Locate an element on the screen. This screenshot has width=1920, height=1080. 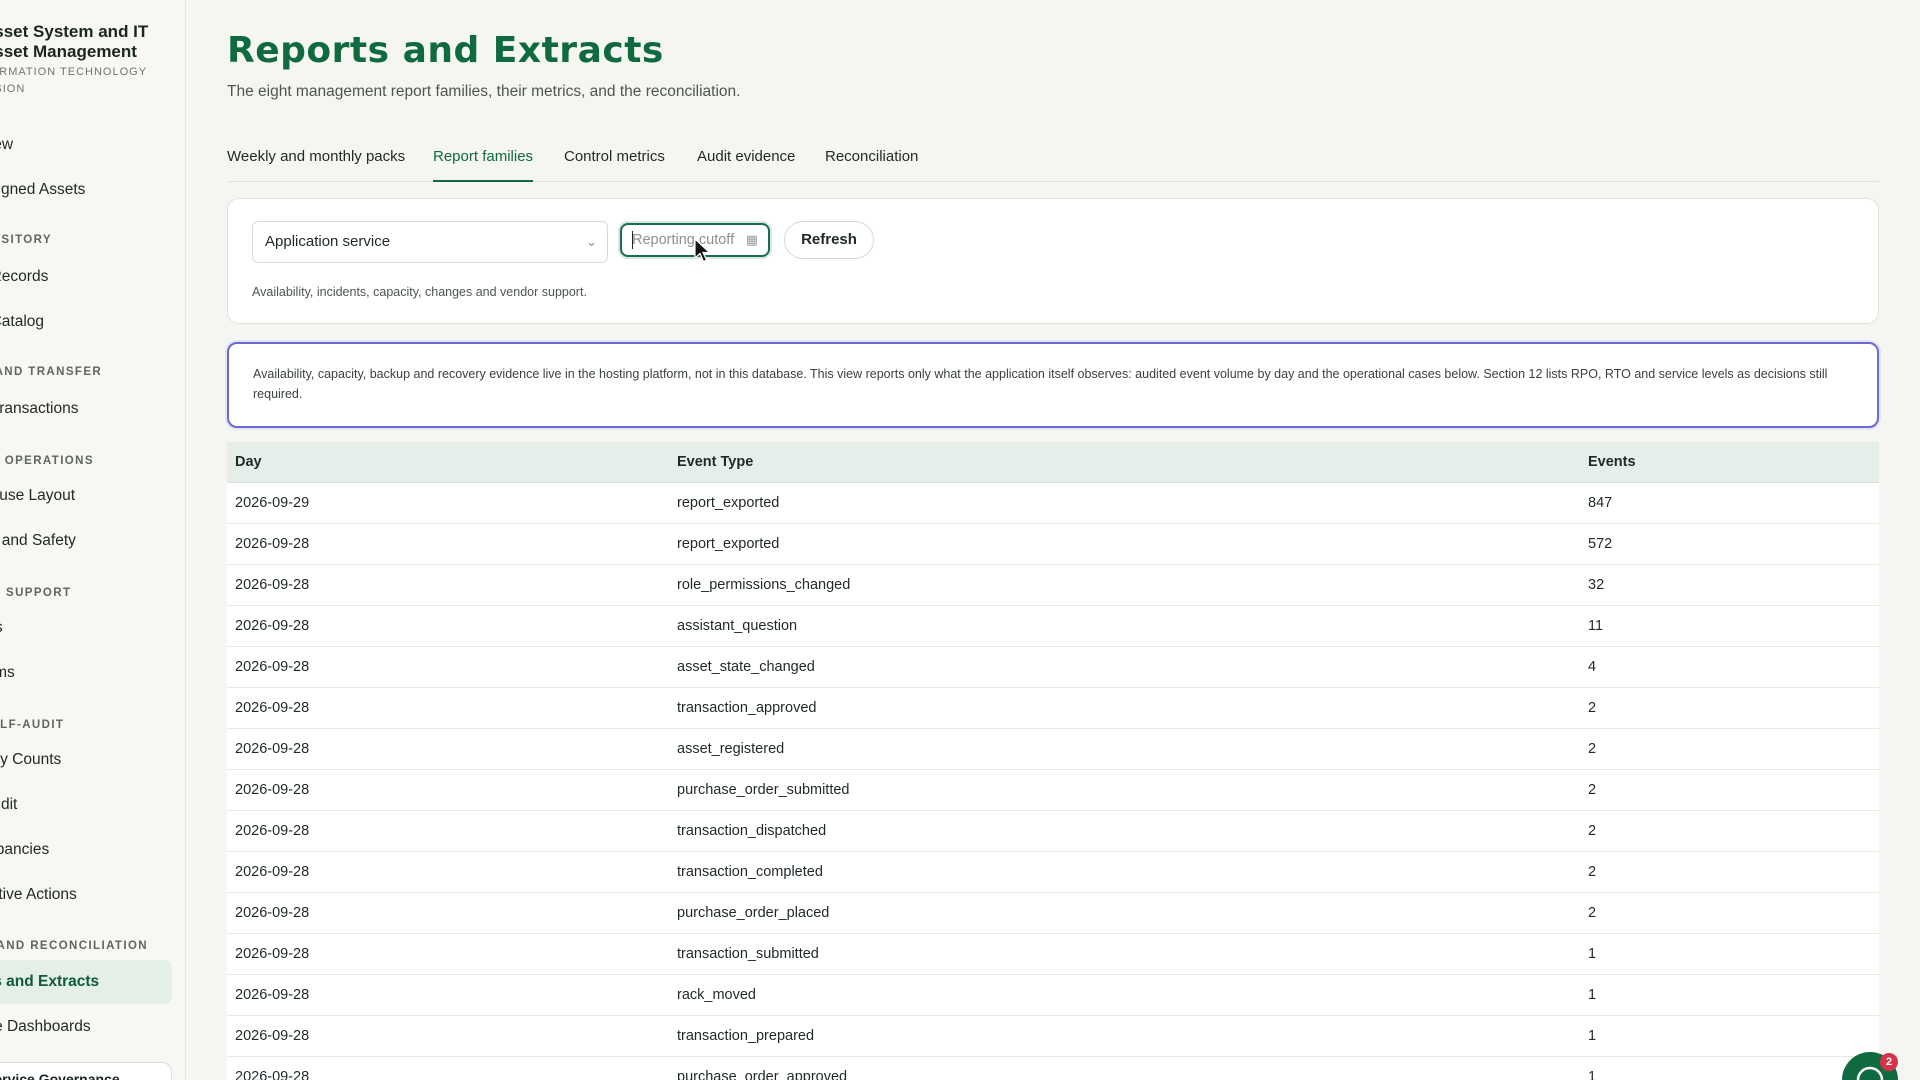
sidebar-item-asset-records: t Records is located at coordinates (86, 277).